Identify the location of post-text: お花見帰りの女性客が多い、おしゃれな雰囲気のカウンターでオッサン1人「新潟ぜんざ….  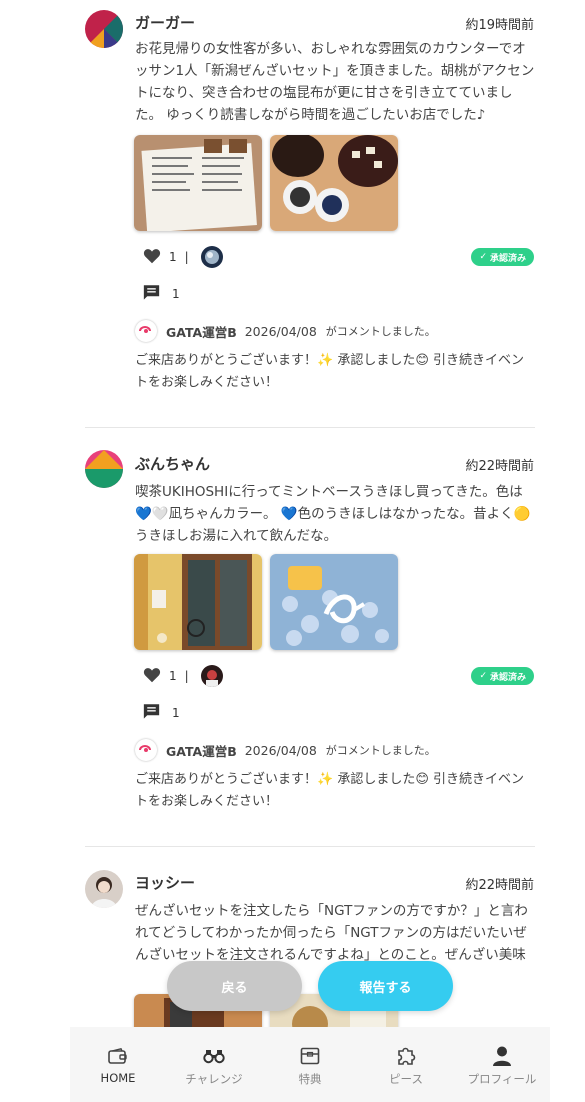
(335, 82).